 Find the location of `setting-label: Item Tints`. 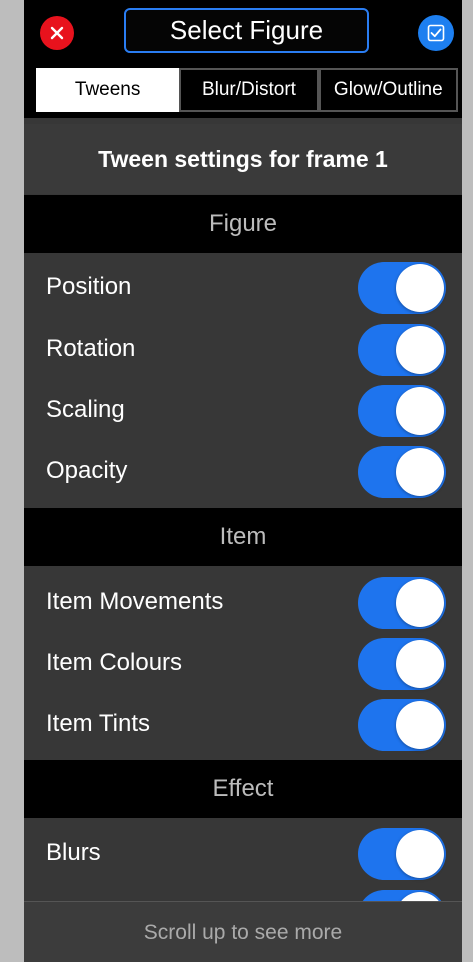

setting-label: Item Tints is located at coordinates (98, 723).